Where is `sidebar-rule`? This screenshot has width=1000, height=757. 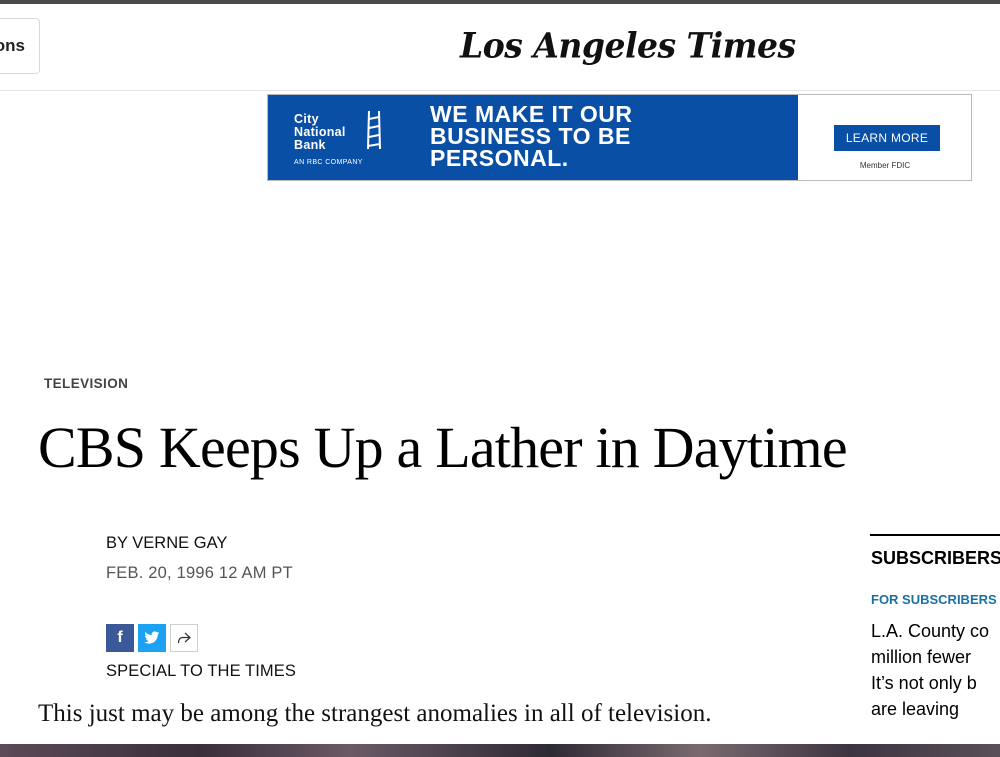 sidebar-rule is located at coordinates (935, 535).